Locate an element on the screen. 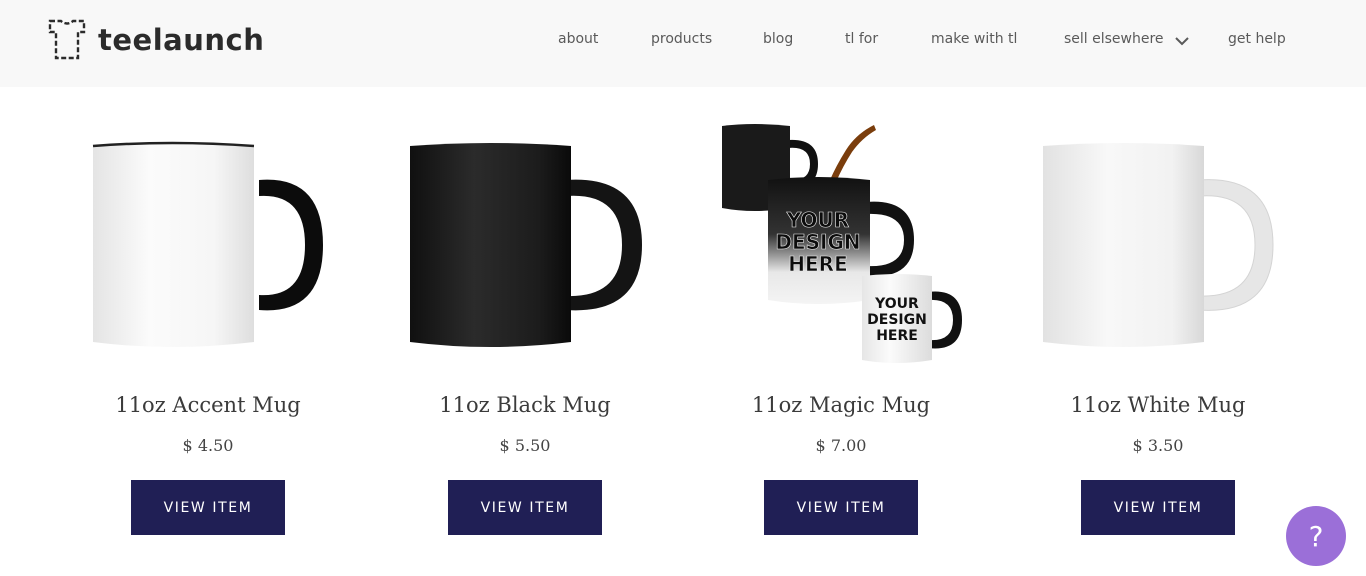 The image size is (1366, 576). nav-item-sell-elsewhere: sell elsewhere is located at coordinates (1114, 39).